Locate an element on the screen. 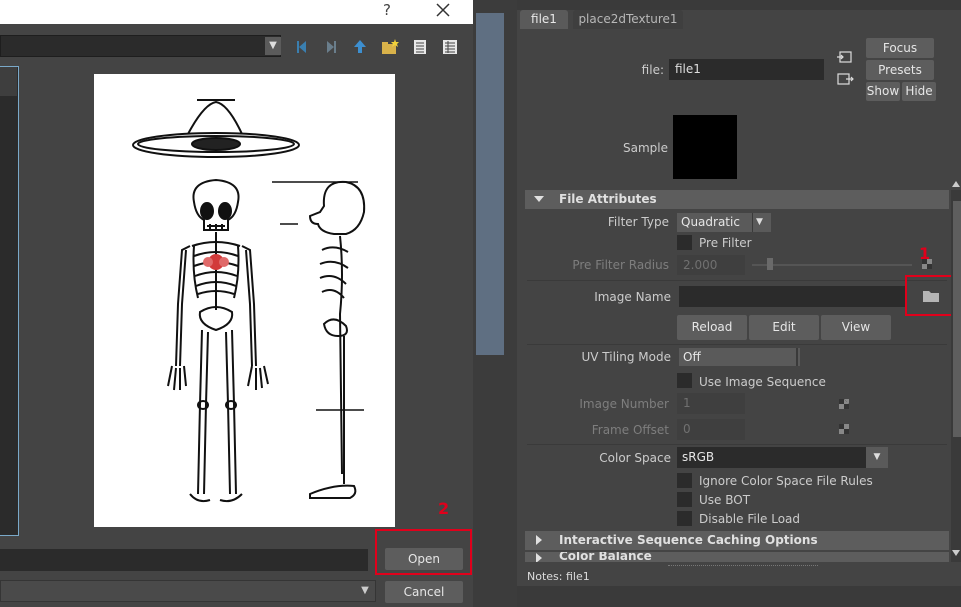 The height and width of the screenshot is (607, 961). scroll-up-icon is located at coordinates (956, 184).